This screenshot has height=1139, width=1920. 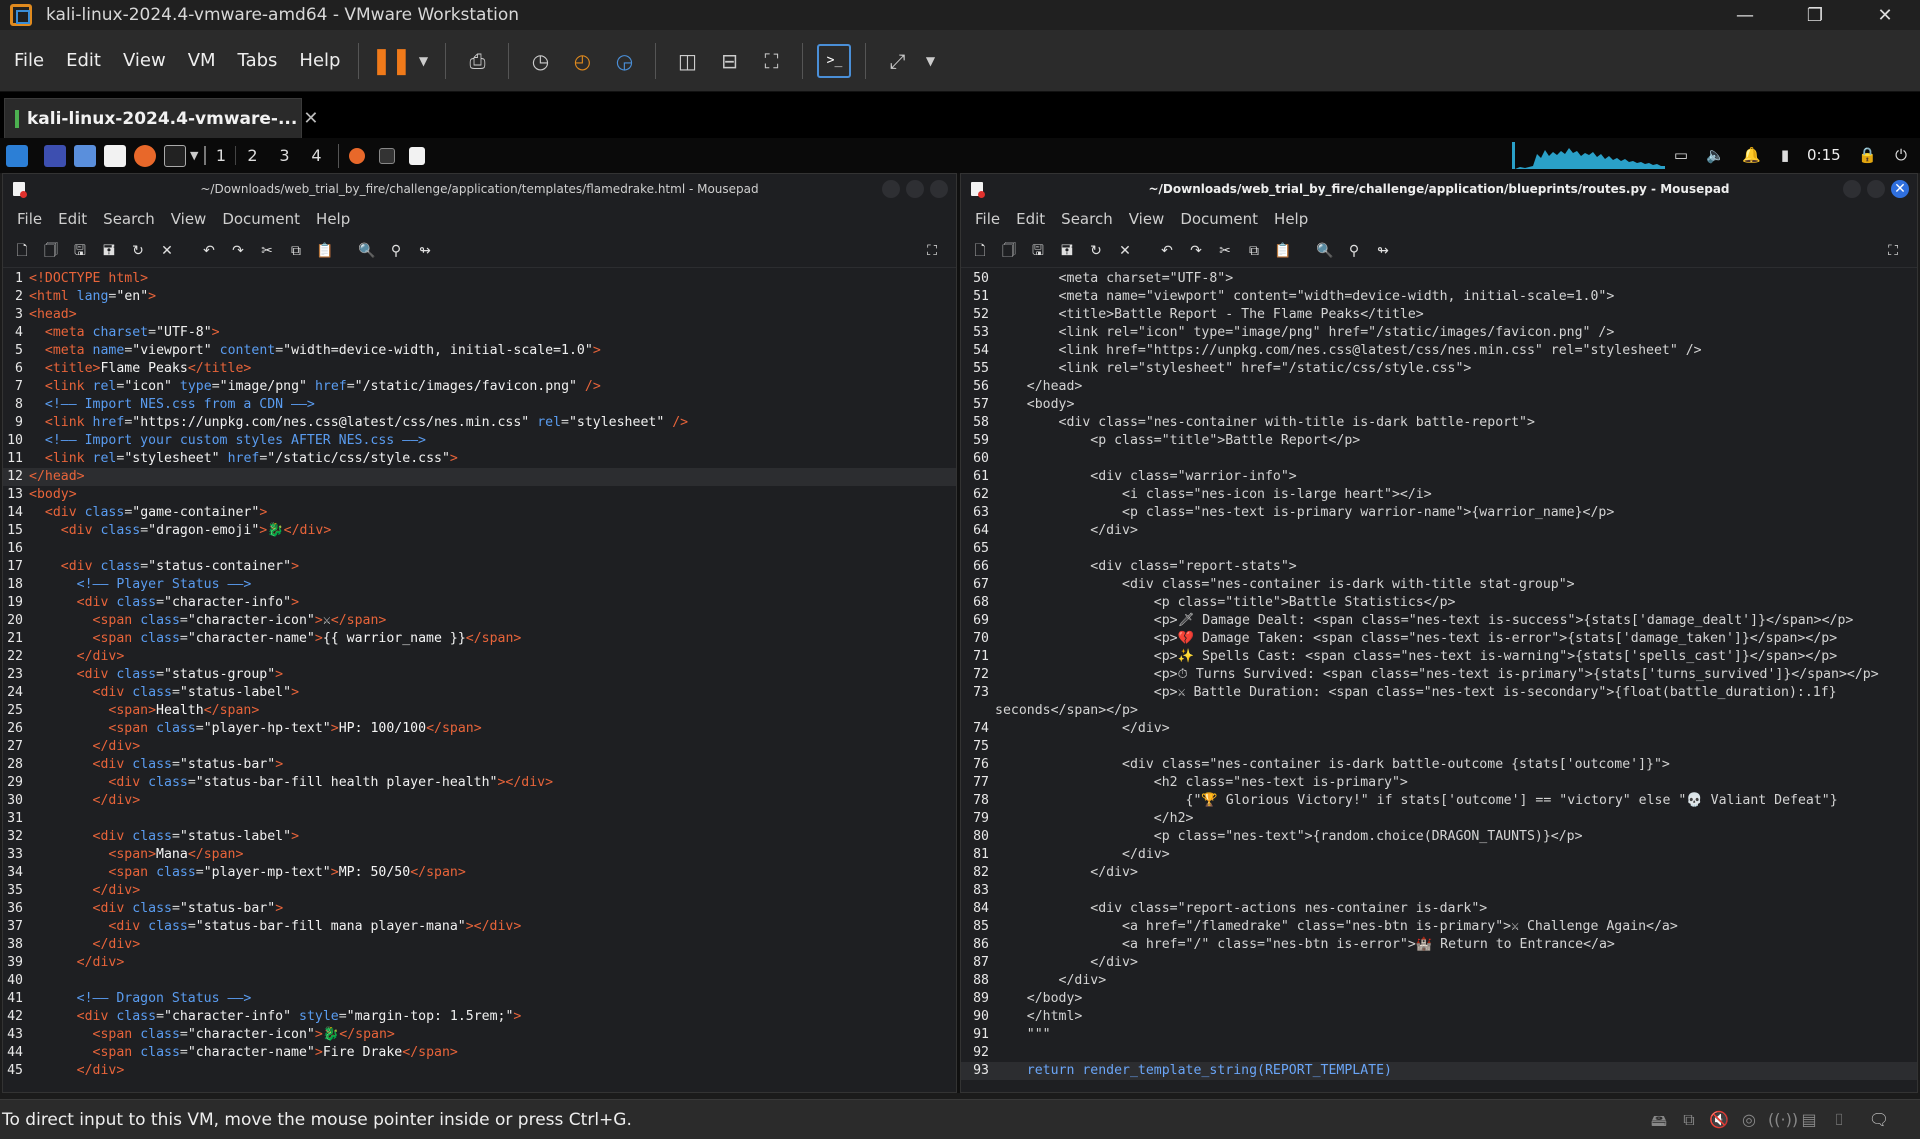 I want to click on terminal-icon, so click(x=175, y=155).